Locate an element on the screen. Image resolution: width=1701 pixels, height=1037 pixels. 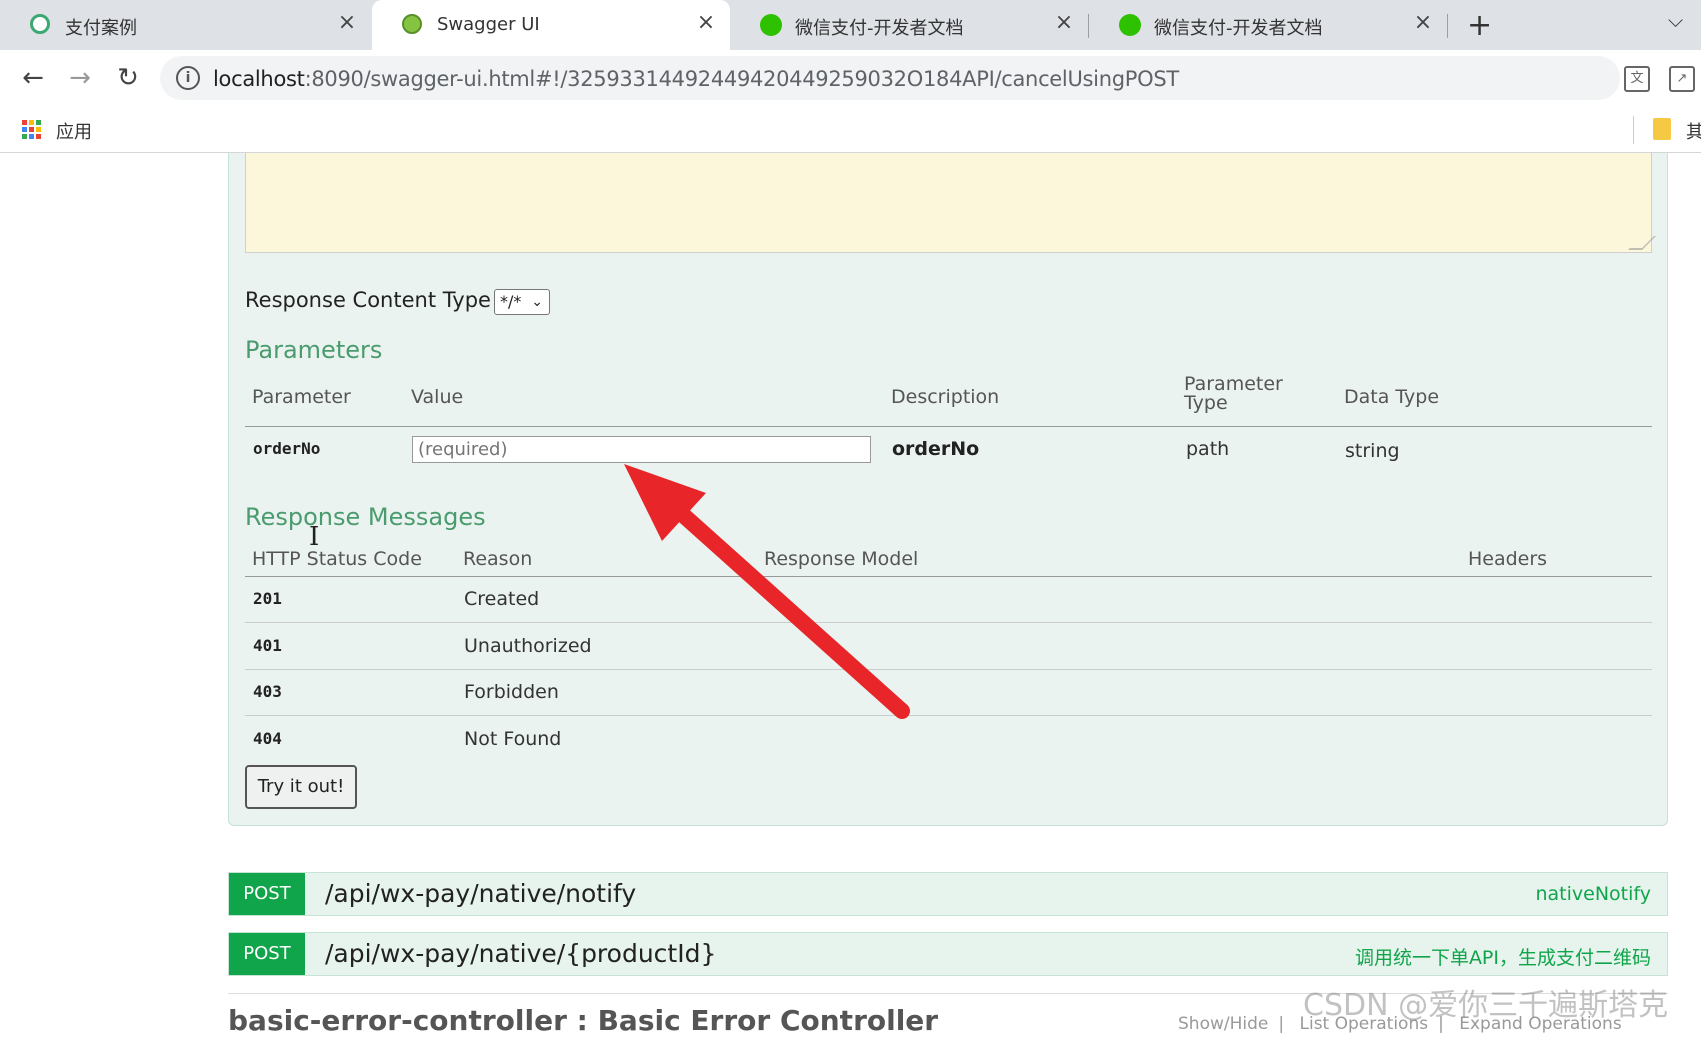
watermark: CSDN @爱你三千遍斯塔克 is located at coordinates (1486, 1005).